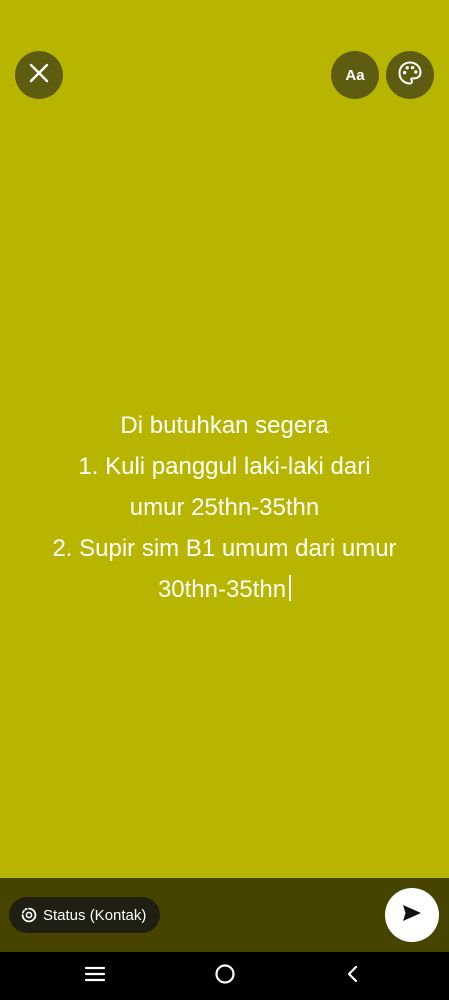 The width and height of the screenshot is (449, 1000). I want to click on system-navigation-bar, so click(224, 976).